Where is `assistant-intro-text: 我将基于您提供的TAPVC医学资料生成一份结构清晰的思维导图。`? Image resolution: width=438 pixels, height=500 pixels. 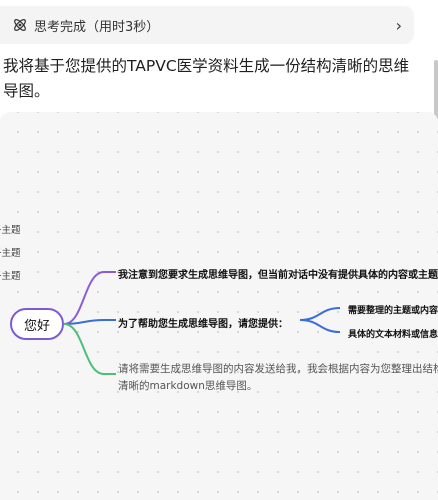
assistant-intro-text: 我将基于您提供的TAPVC医学资料生成一份结构清晰的思维导图。 is located at coordinates (206, 78).